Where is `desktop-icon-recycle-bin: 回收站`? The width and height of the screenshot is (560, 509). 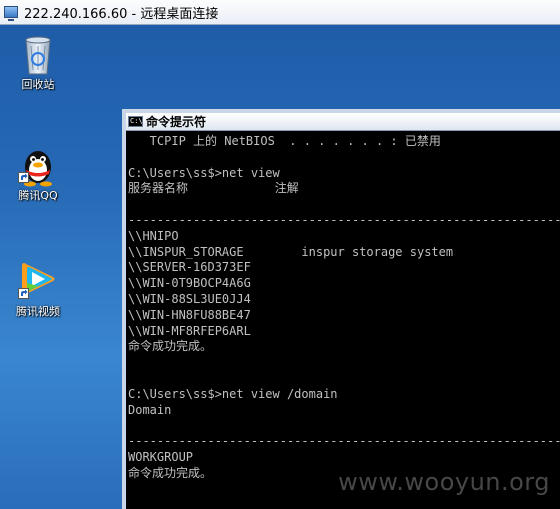
desktop-icon-recycle-bin: 回收站 is located at coordinates (38, 62).